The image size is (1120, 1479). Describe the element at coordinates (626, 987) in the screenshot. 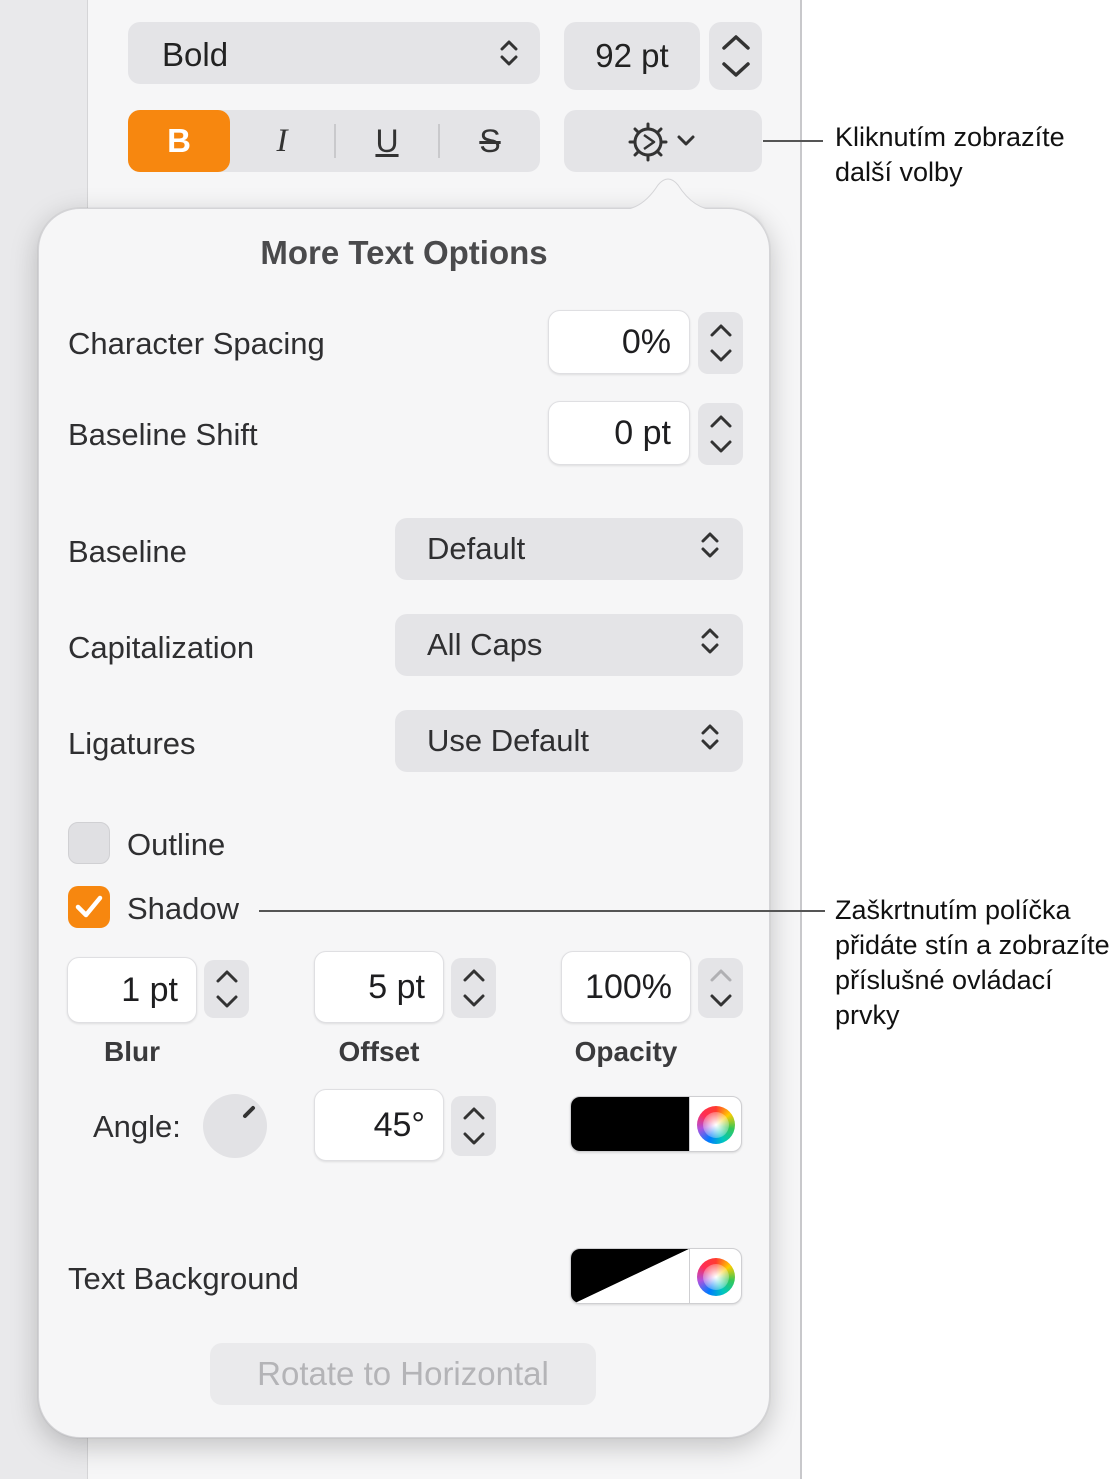

I see `opacity-field: 100%` at that location.